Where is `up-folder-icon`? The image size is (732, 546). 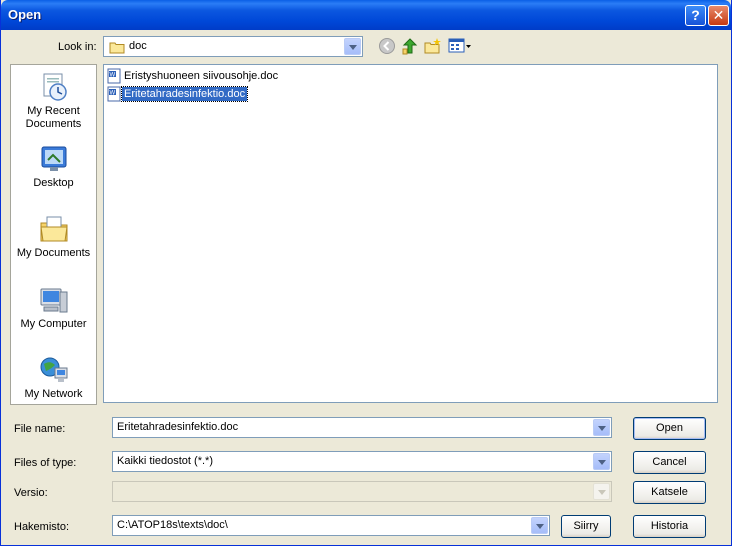
up-folder-icon is located at coordinates (410, 46).